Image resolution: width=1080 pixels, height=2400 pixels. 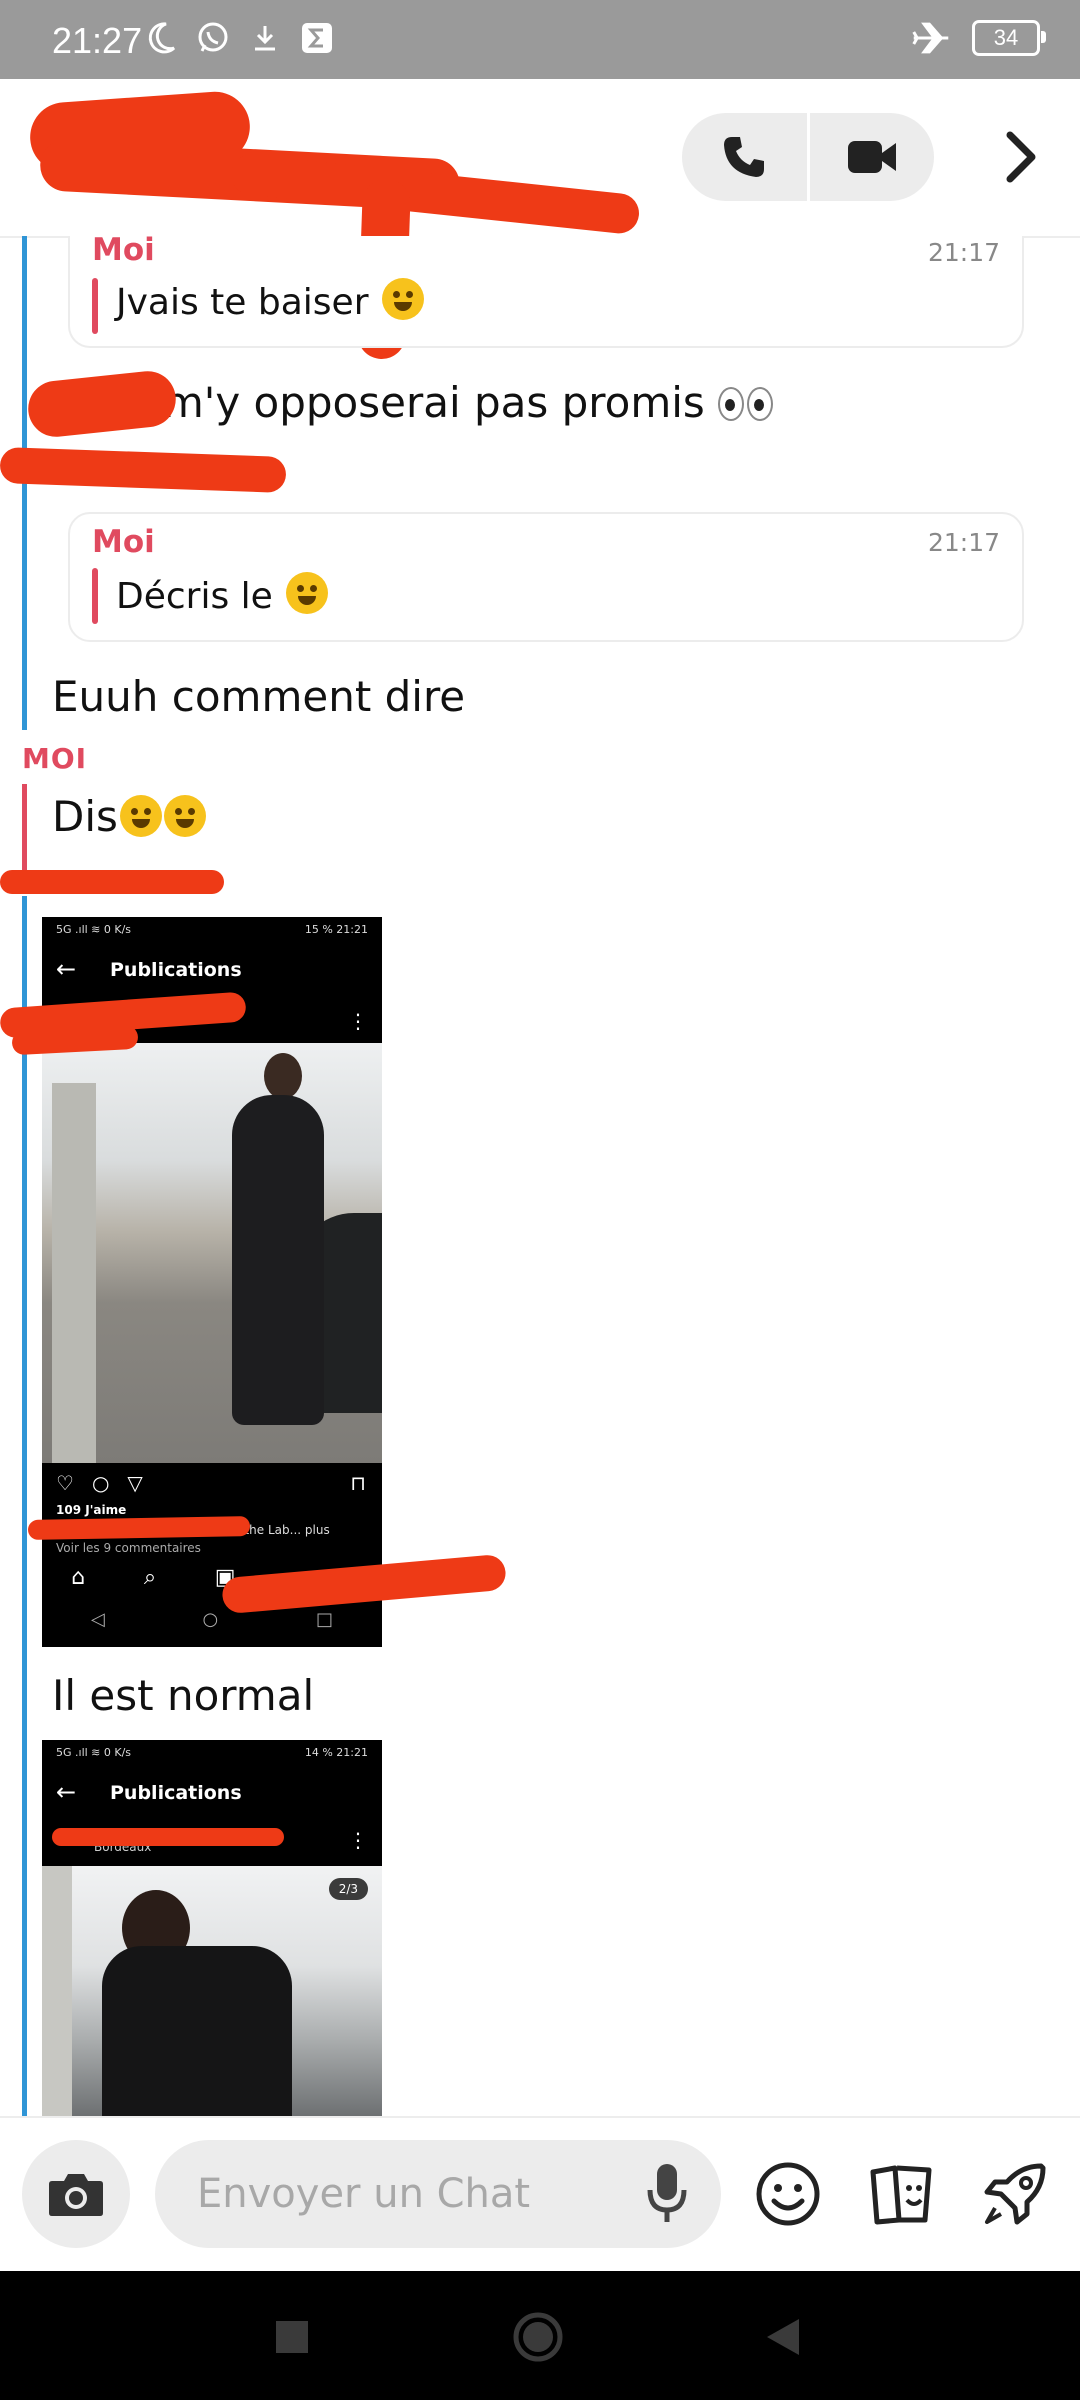 What do you see at coordinates (78, 1577) in the screenshot?
I see `home-icon: ⌂` at bounding box center [78, 1577].